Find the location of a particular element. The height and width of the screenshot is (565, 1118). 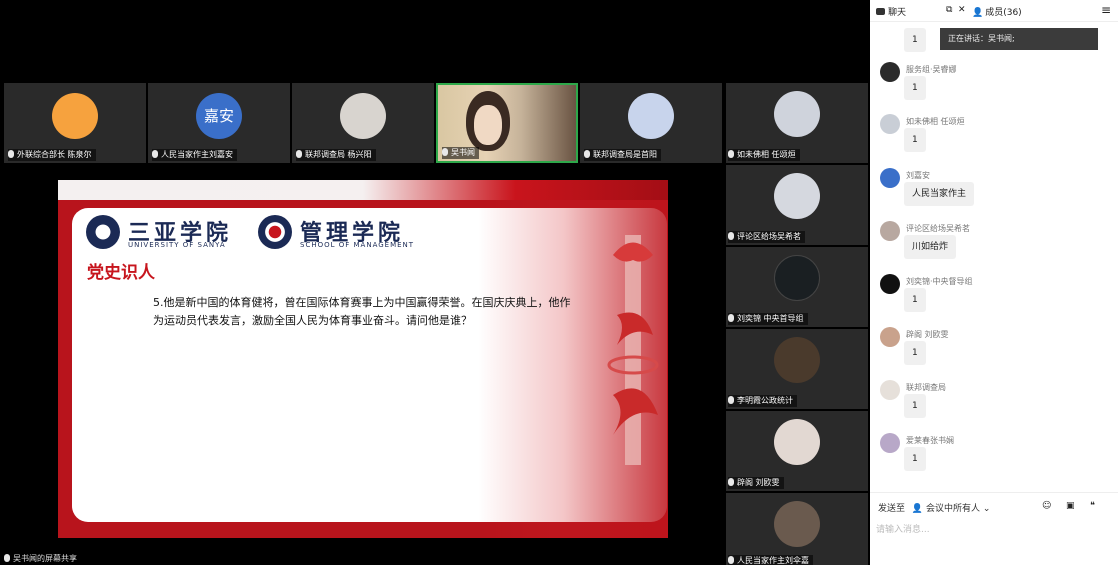

avatar: 嘉安 is located at coordinates (219, 116).